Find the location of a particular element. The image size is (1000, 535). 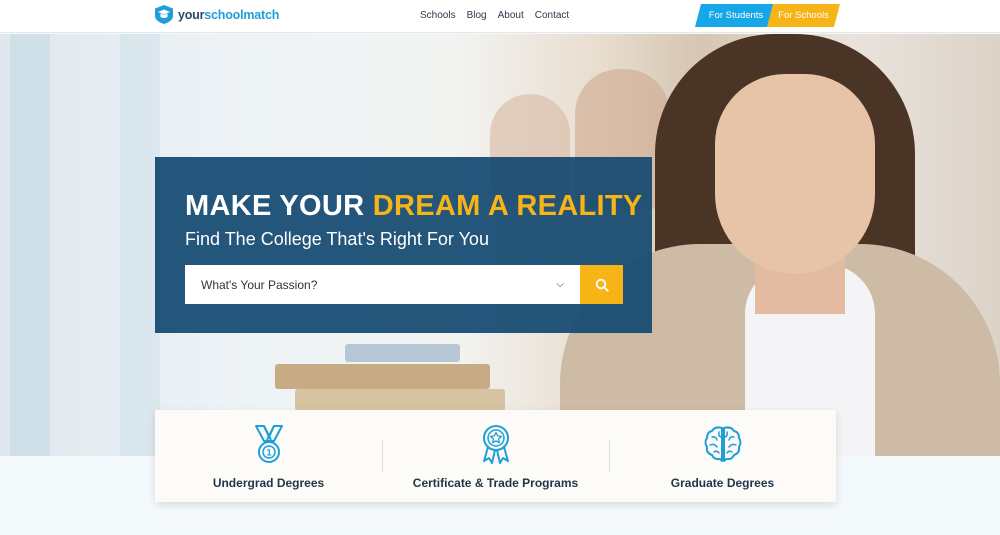

category-undergrad: 1 Undergrad Degrees is located at coordinates (268, 456).